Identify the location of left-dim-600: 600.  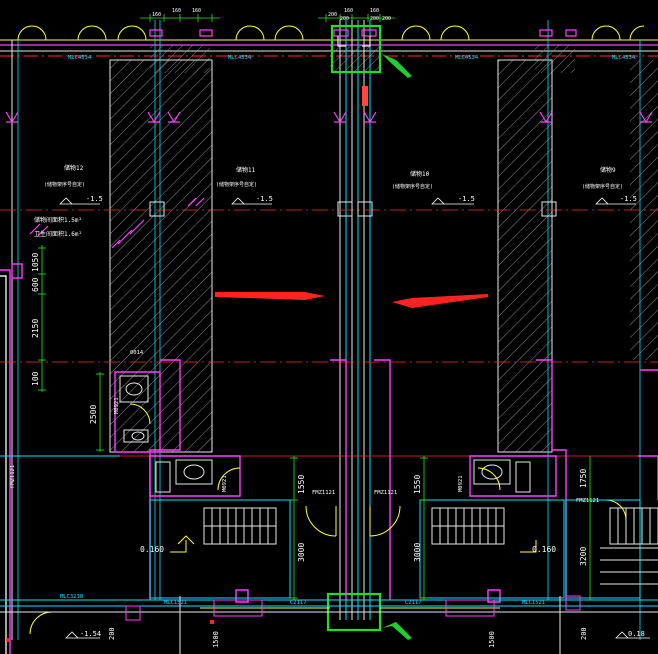
(35, 284).